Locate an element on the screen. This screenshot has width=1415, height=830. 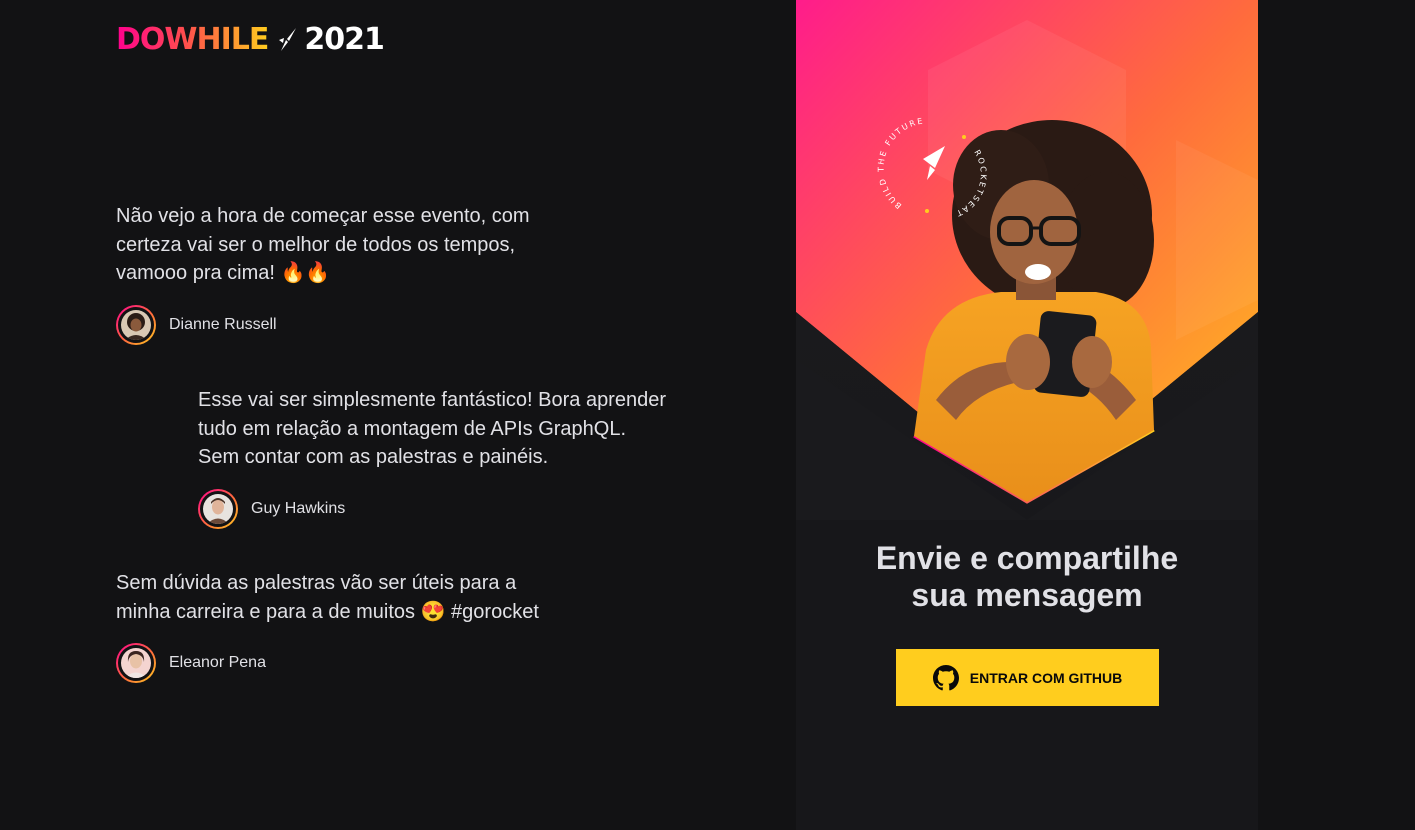
github-login-button: ENTRAR COM GITHUB is located at coordinates (1027, 677).